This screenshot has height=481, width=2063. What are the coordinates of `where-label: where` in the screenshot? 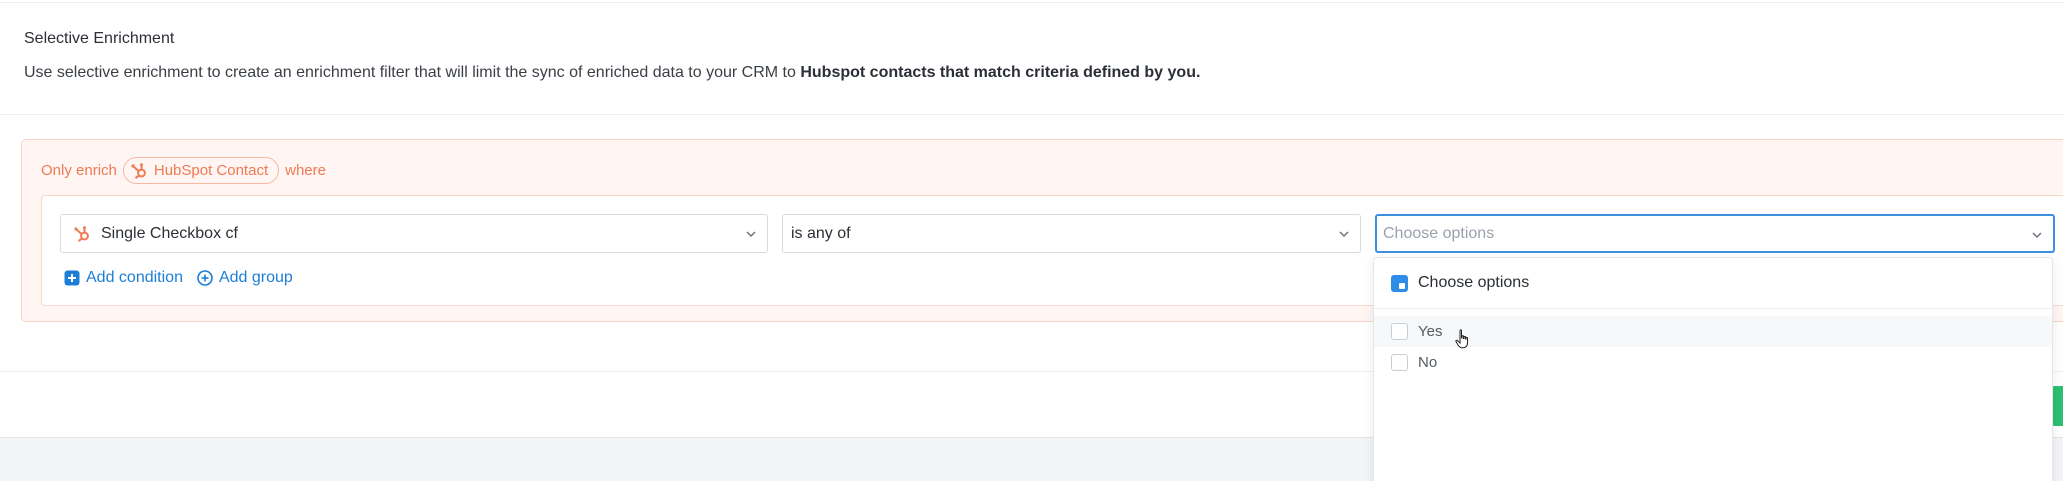 It's located at (305, 170).